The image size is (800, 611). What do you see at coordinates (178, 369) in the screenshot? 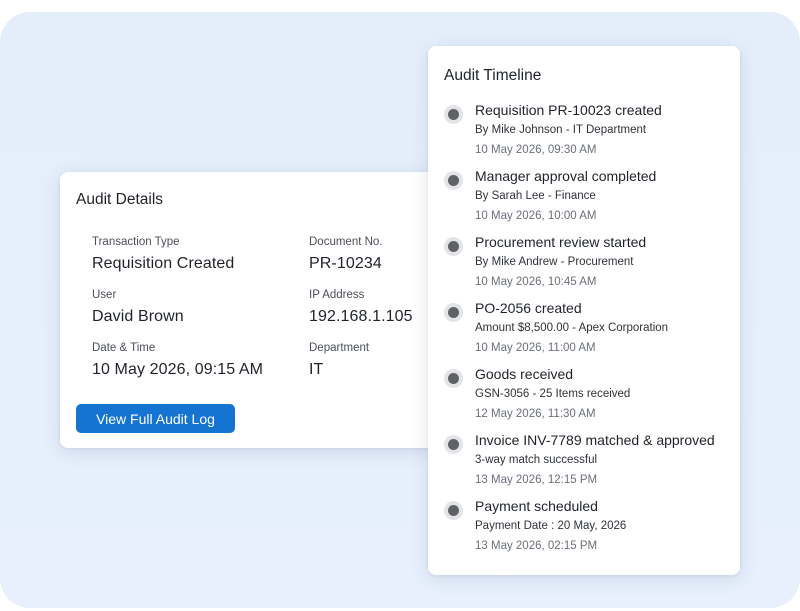
I see `field-value: 10 May 2026, 09:15 AM` at bounding box center [178, 369].